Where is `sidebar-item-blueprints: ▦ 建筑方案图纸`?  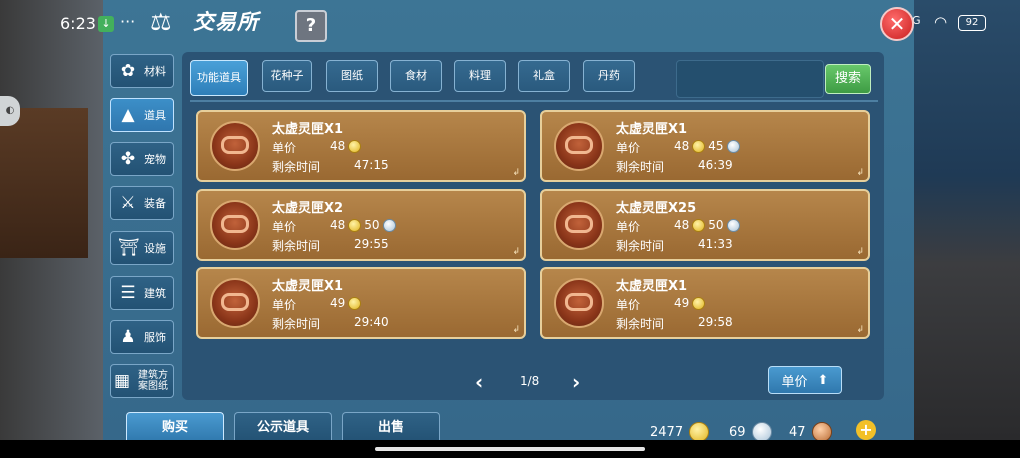 sidebar-item-blueprints: ▦ 建筑方案图纸 is located at coordinates (142, 381).